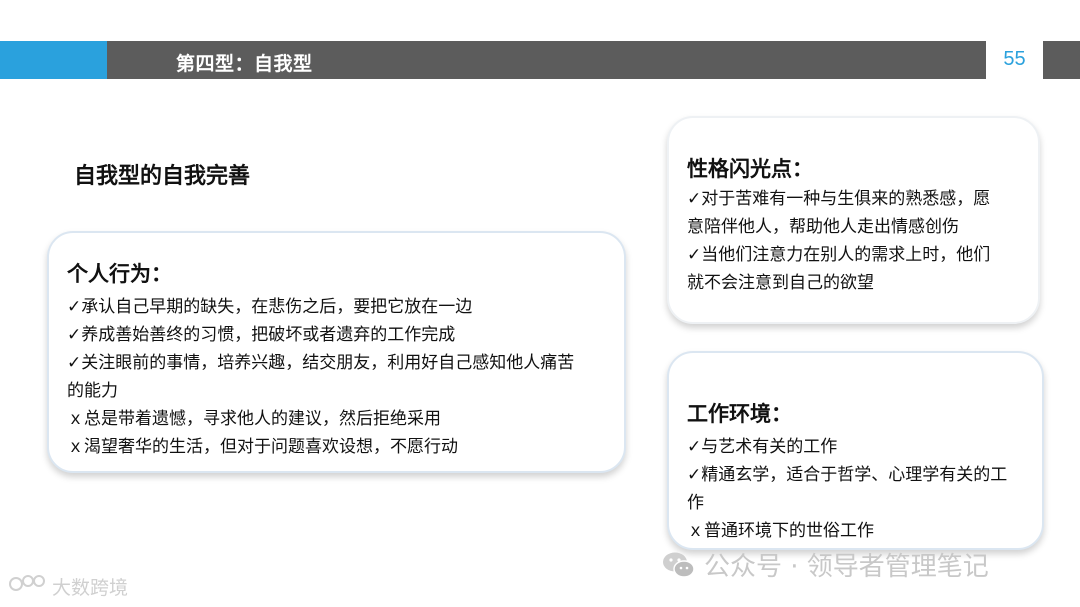 Image resolution: width=1080 pixels, height=607 pixels. I want to click on slide-title: 第四型：自我型, so click(244, 64).